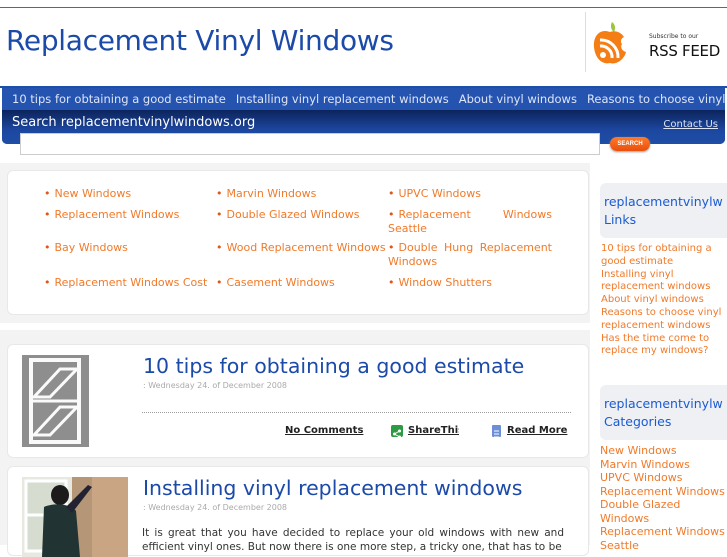 The height and width of the screenshot is (557, 727). I want to click on category-link: • Window Shutters, so click(470, 283).